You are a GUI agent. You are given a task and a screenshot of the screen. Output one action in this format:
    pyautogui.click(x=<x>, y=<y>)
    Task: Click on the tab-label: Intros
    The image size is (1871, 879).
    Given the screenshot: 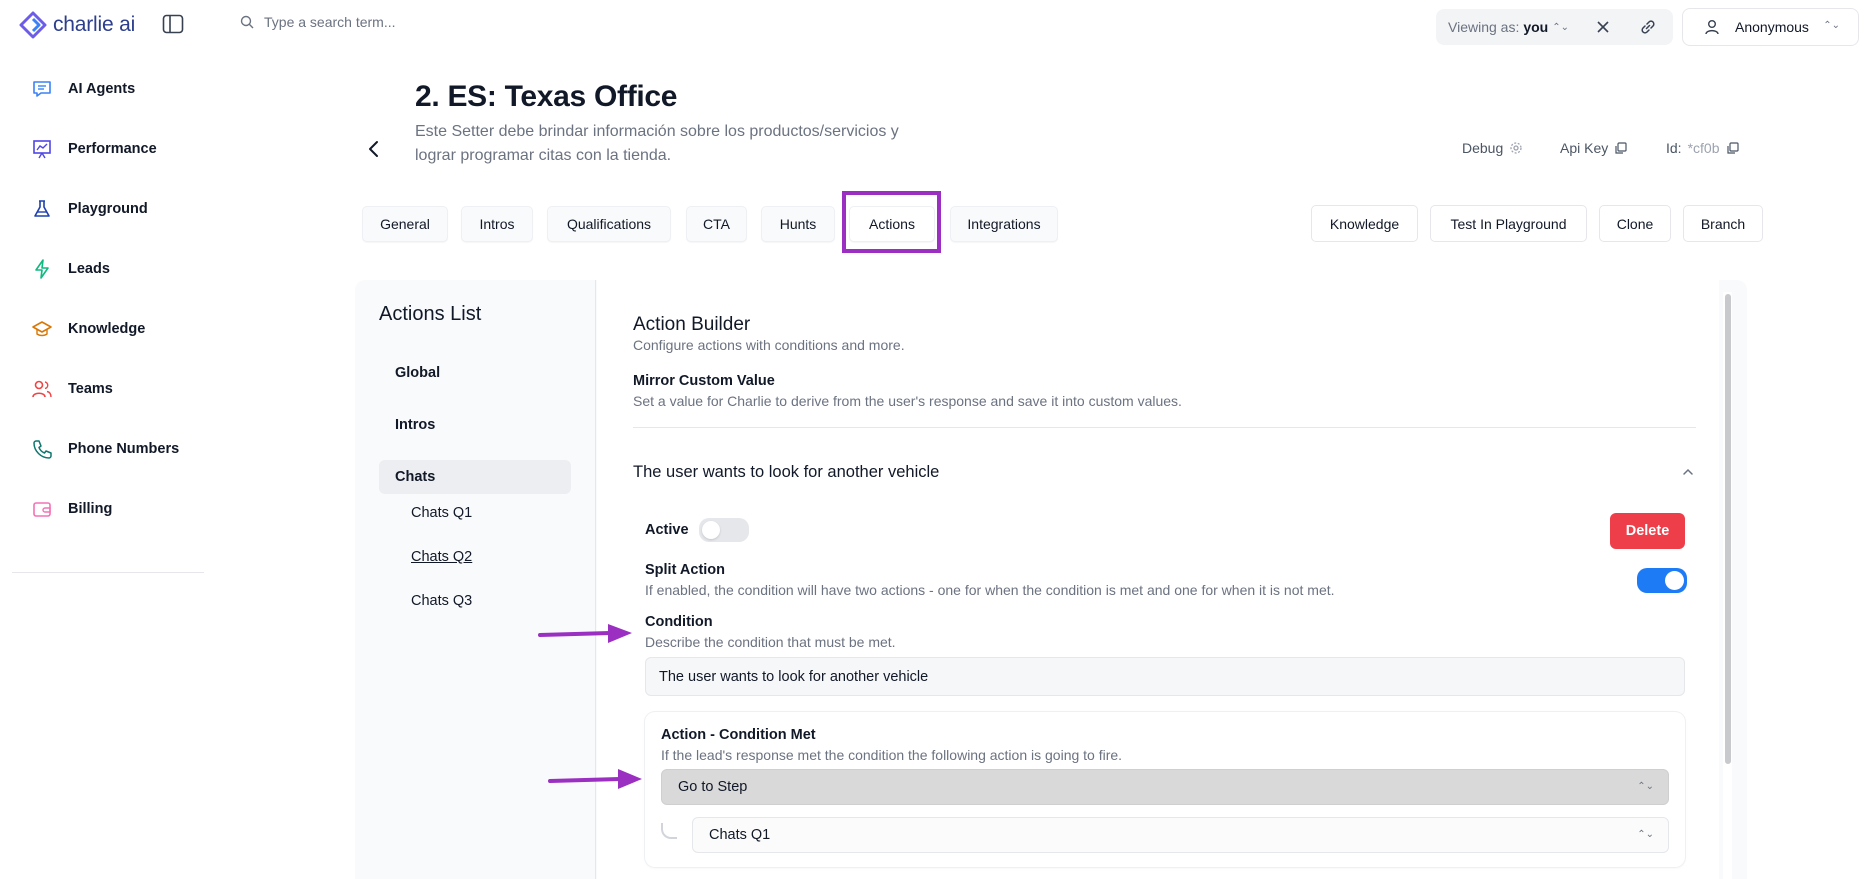 What is the action you would take?
    pyautogui.click(x=497, y=224)
    